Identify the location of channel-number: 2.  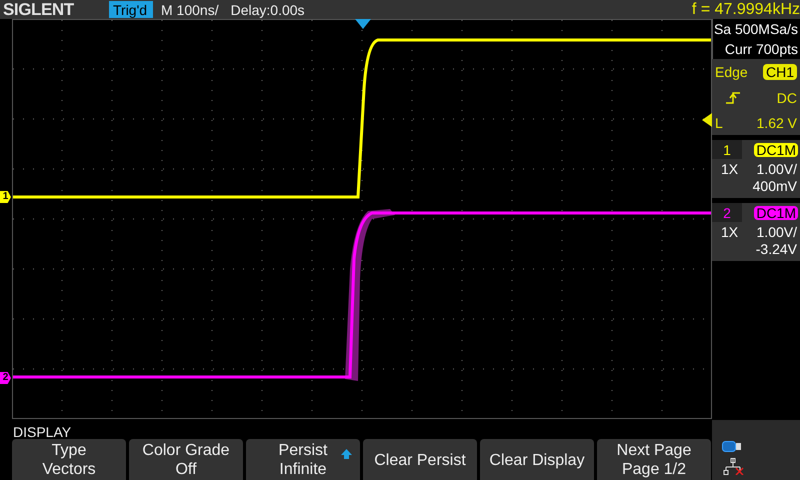
(727, 212).